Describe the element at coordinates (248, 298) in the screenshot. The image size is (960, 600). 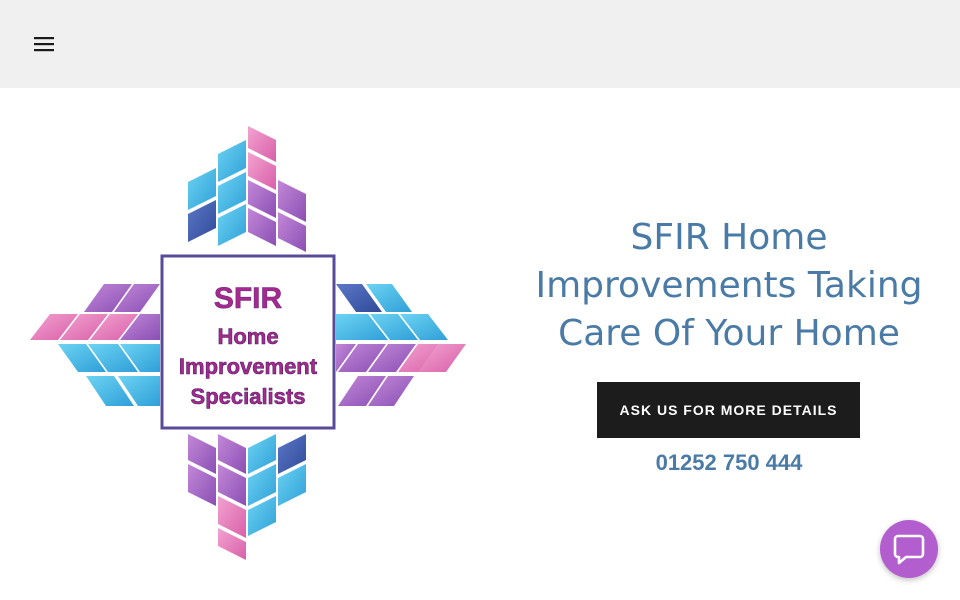
I see `logo-title: SFIR` at that location.